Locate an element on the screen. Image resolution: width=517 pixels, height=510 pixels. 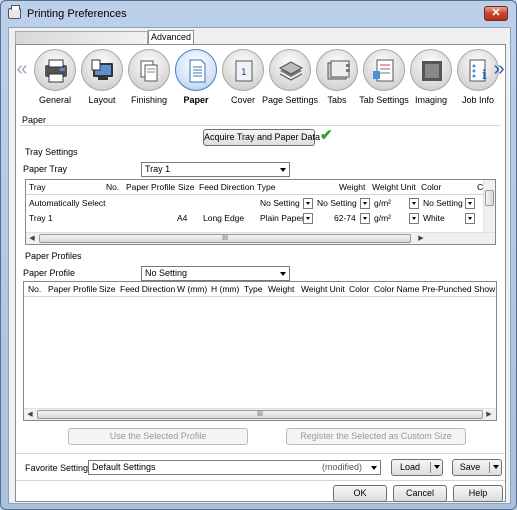
column-header: H (mm) is located at coordinates (225, 289).